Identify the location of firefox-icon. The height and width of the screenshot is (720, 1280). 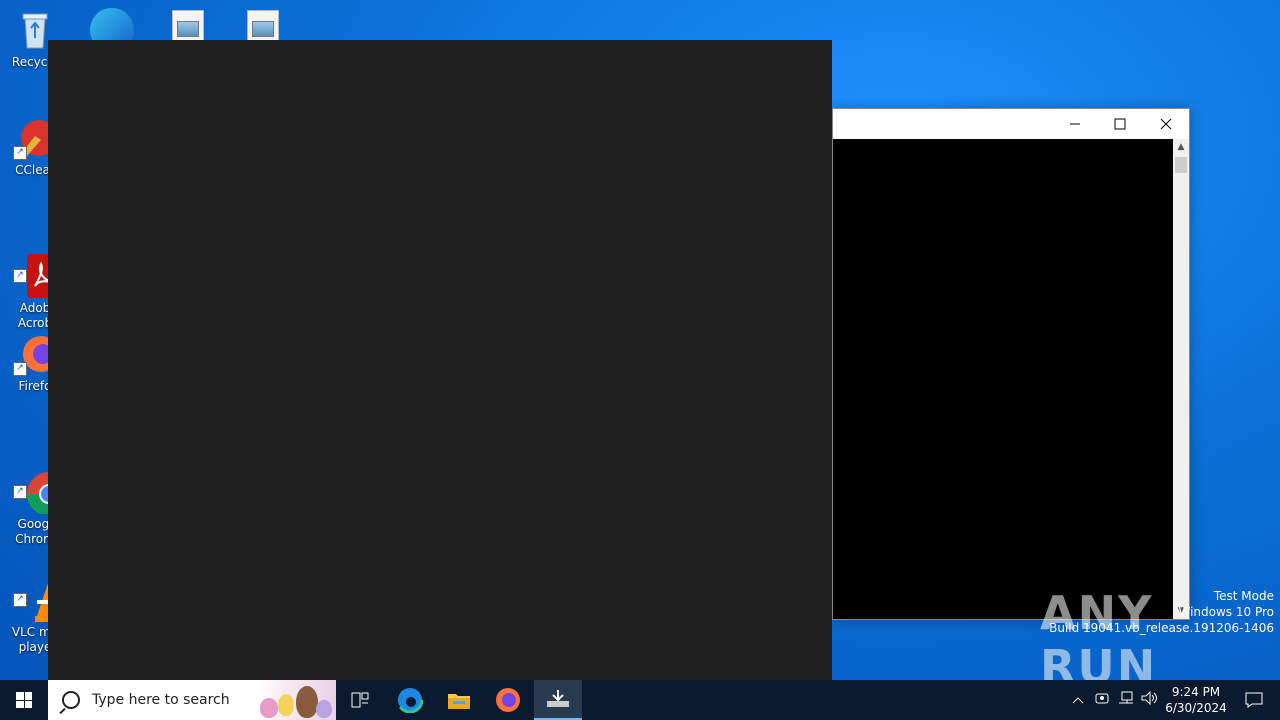
(508, 700).